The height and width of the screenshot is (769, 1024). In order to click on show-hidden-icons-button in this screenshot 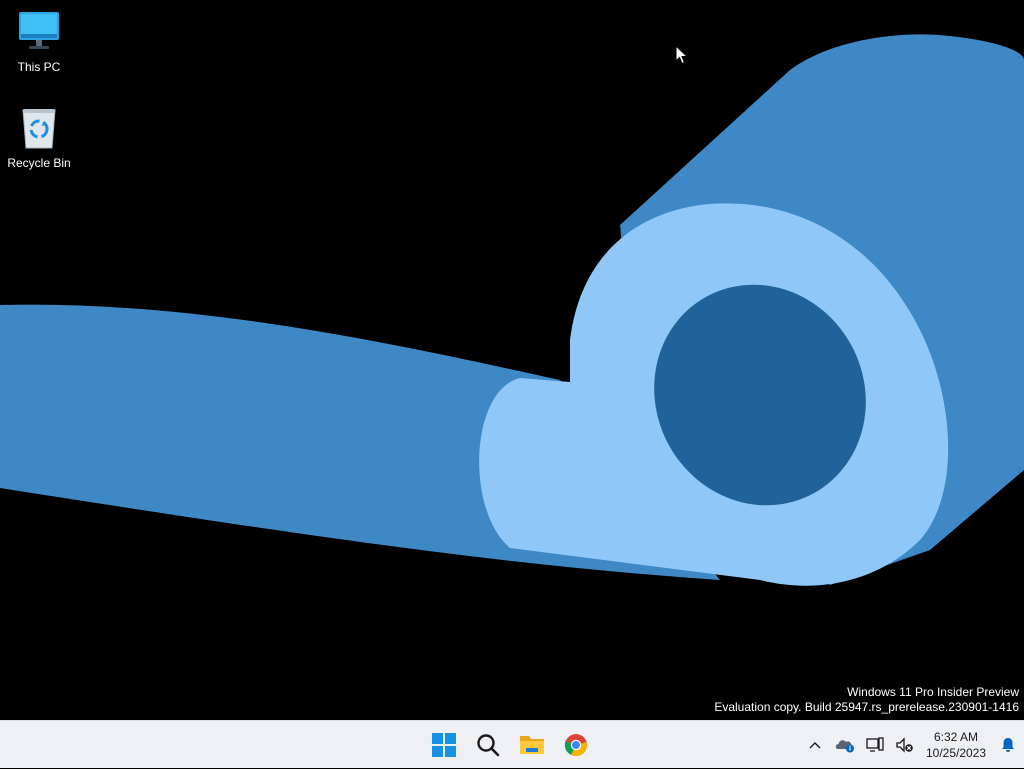, I will do `click(815, 745)`.